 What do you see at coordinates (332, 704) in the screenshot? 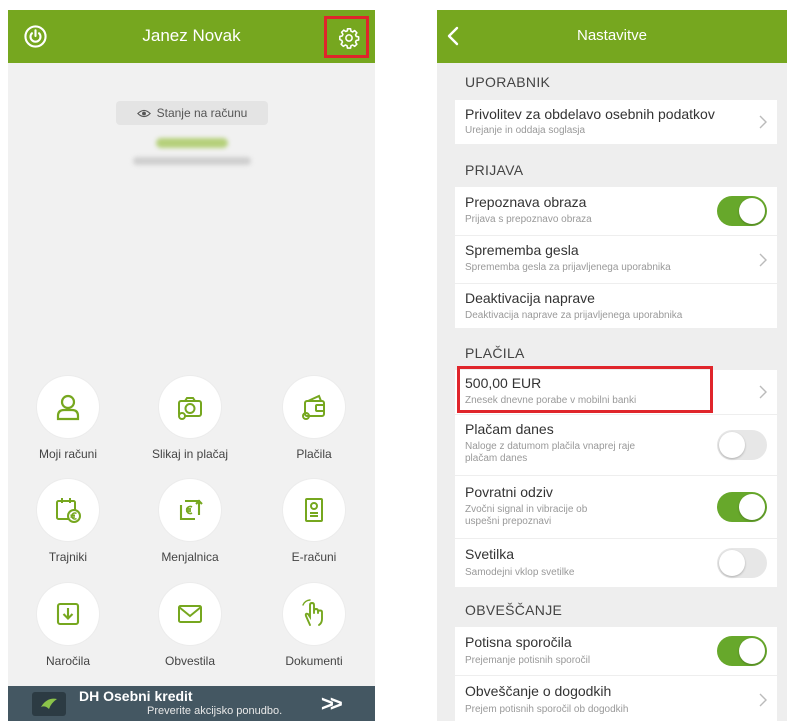
I see `double-chevron-icon: >>` at bounding box center [332, 704].